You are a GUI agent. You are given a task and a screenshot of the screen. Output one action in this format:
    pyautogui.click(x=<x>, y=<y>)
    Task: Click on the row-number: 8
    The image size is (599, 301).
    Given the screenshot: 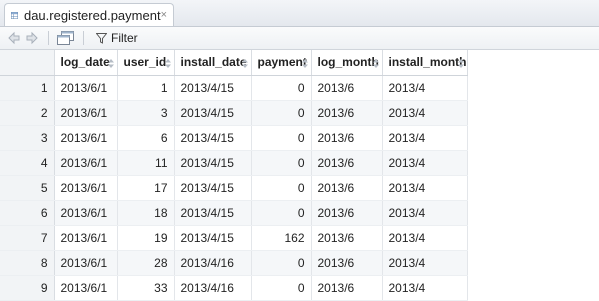 What is the action you would take?
    pyautogui.click(x=27, y=263)
    